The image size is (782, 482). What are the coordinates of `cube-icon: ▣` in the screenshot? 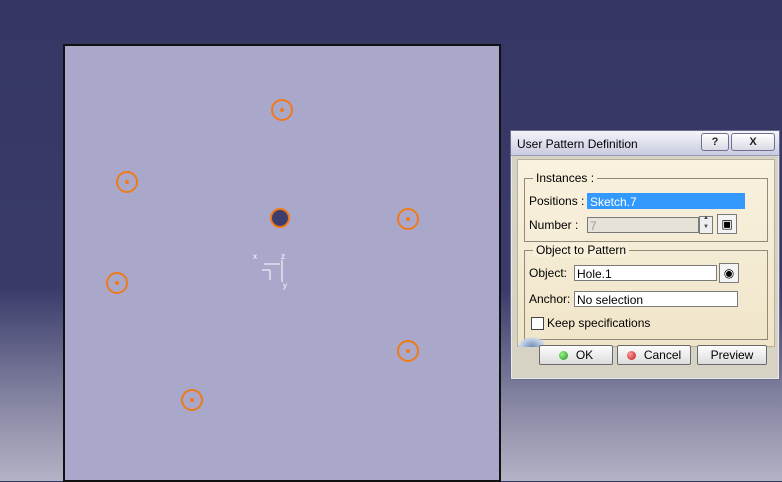 It's located at (727, 224).